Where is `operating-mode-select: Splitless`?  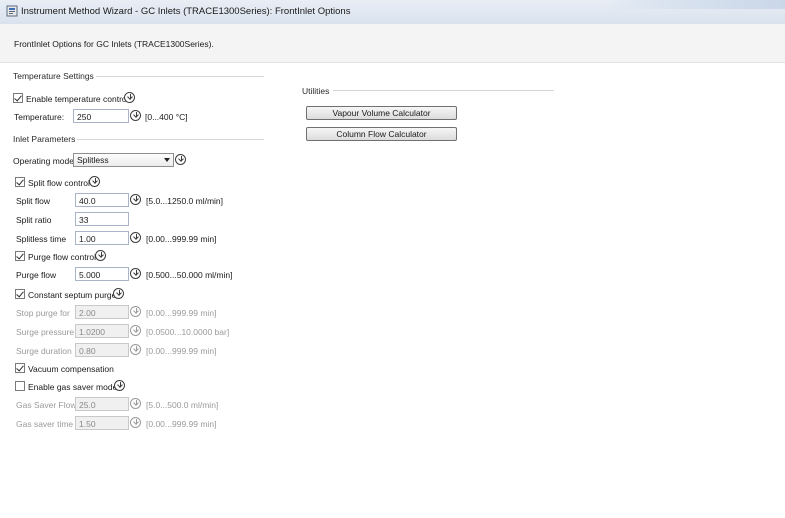 operating-mode-select: Splitless is located at coordinates (123, 160).